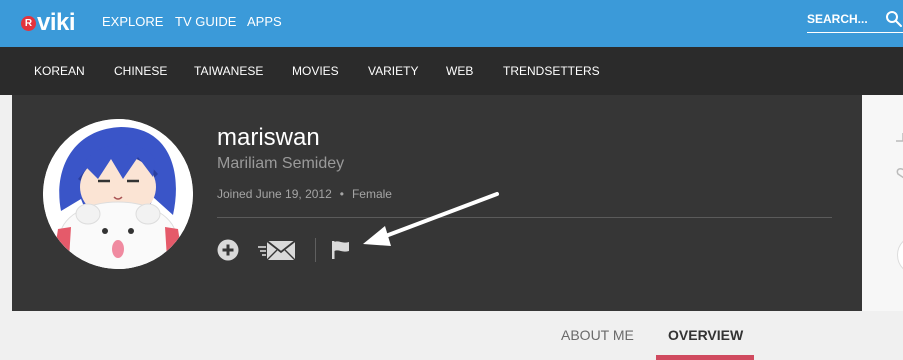 The image size is (903, 360). What do you see at coordinates (281, 163) in the screenshot?
I see `profile-real-name: Mariliam Semidey` at bounding box center [281, 163].